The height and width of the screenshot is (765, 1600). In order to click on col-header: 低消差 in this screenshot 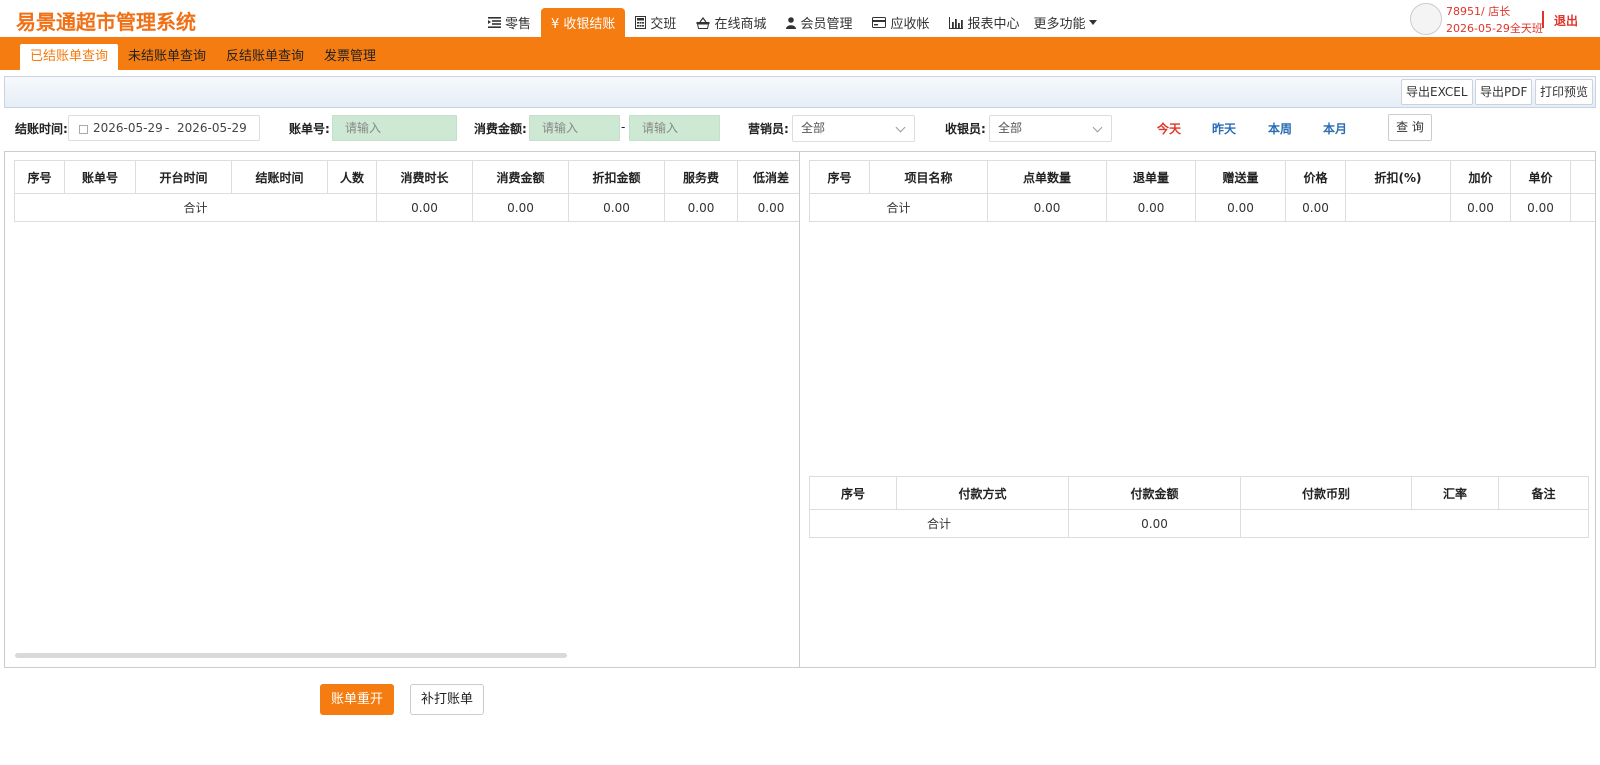, I will do `click(768, 177)`.